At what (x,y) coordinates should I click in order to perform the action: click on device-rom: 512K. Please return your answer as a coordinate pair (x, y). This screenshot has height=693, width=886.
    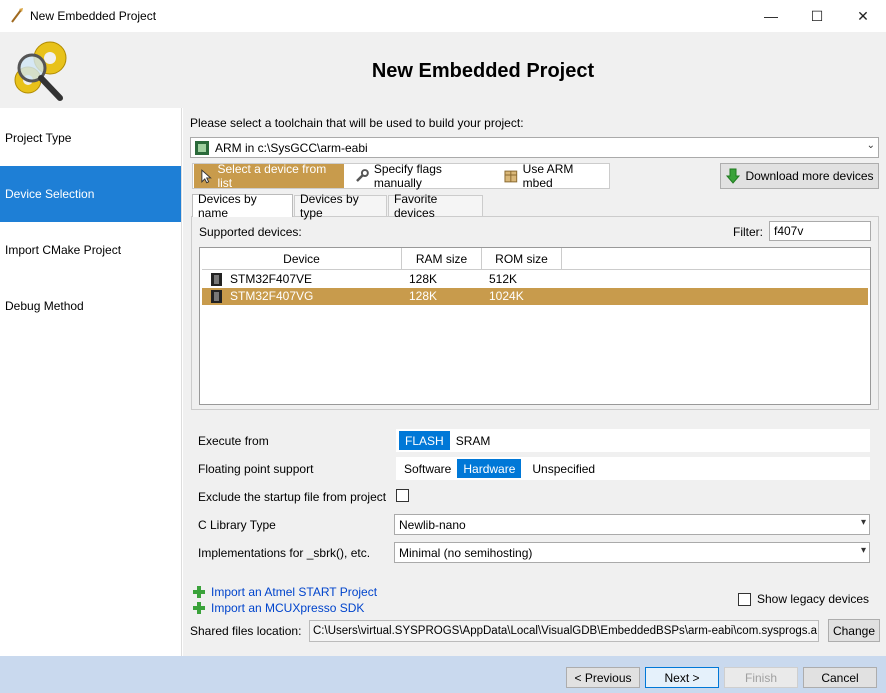
    Looking at the image, I should click on (503, 279).